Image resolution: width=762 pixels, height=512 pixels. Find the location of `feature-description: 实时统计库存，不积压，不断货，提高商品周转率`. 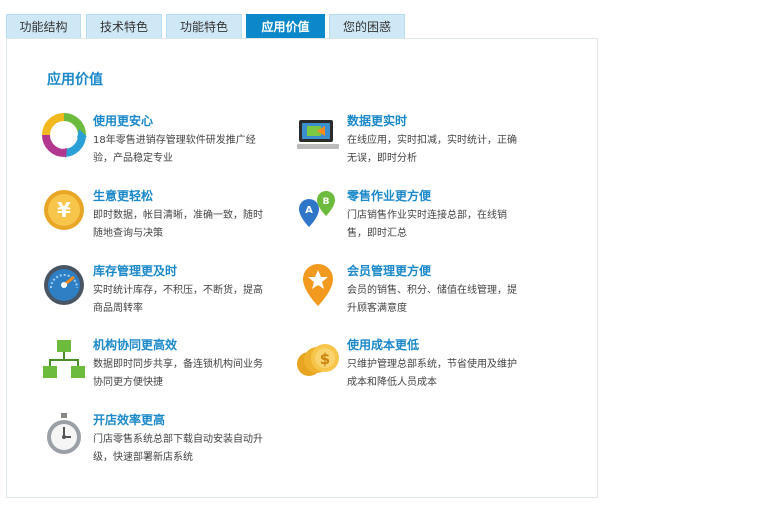

feature-description: 实时统计库存，不积压，不断货，提高商品周转率 is located at coordinates (178, 299).